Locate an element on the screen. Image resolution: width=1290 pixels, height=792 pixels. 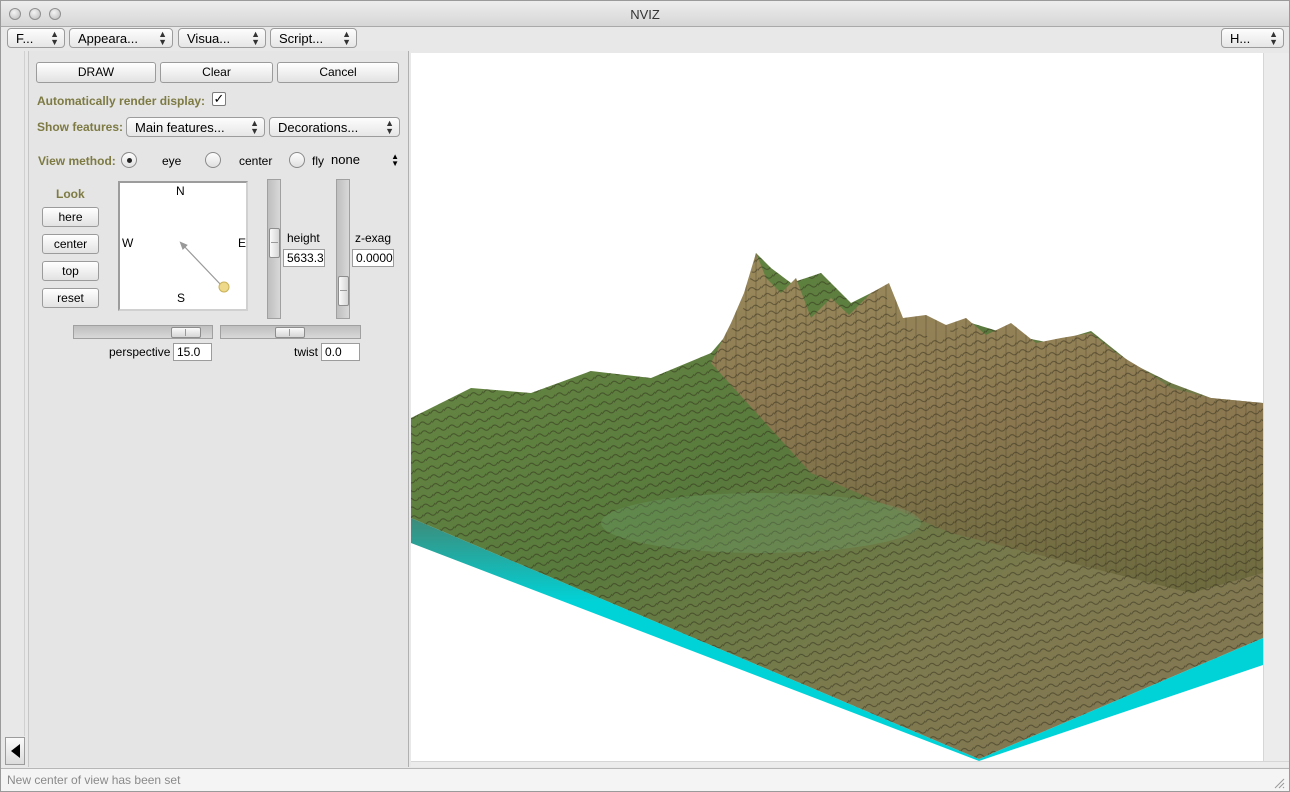
window-title: NVIZ is located at coordinates (645, 14).